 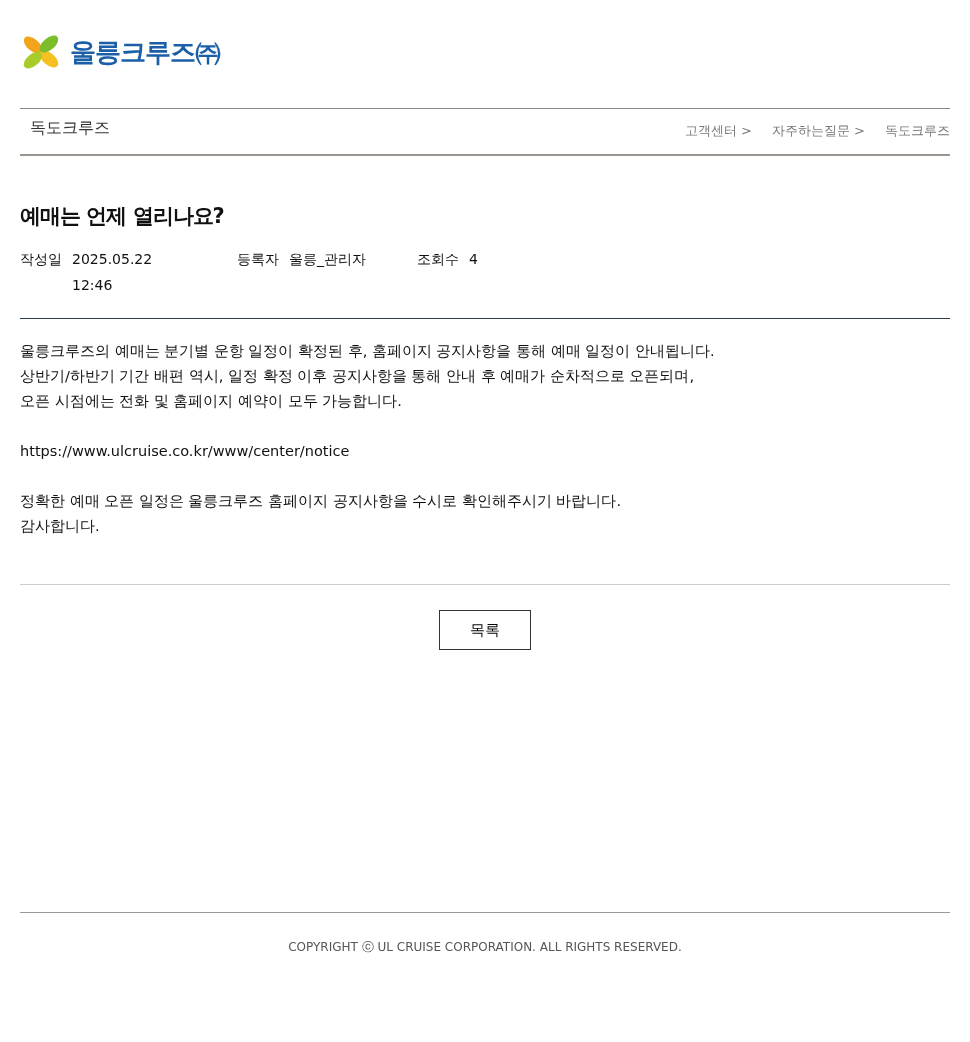 I want to click on section-title: 독도크루즈, so click(x=69, y=128).